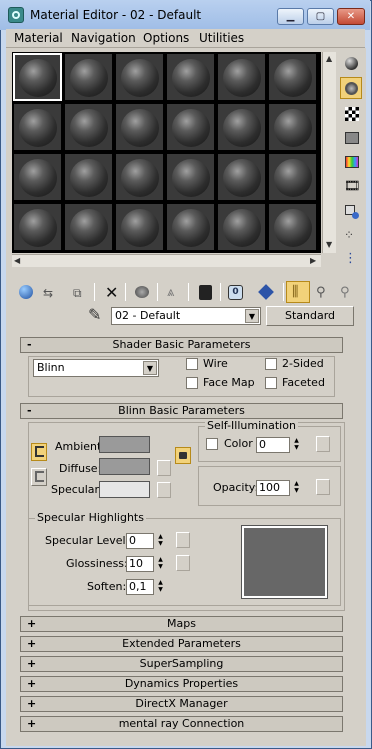 The width and height of the screenshot is (372, 749). Describe the element at coordinates (183, 455) in the screenshot. I see `lock-maps-toggle` at that location.